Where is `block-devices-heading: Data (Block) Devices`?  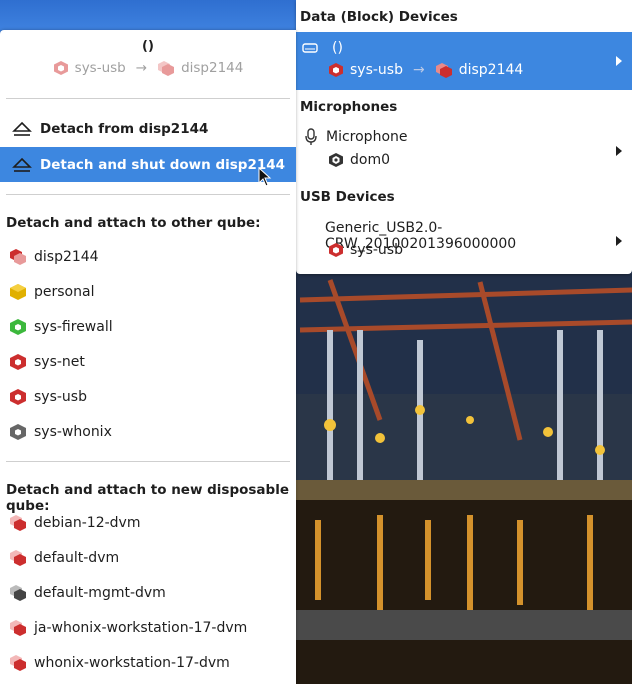 block-devices-heading: Data (Block) Devices is located at coordinates (379, 17).